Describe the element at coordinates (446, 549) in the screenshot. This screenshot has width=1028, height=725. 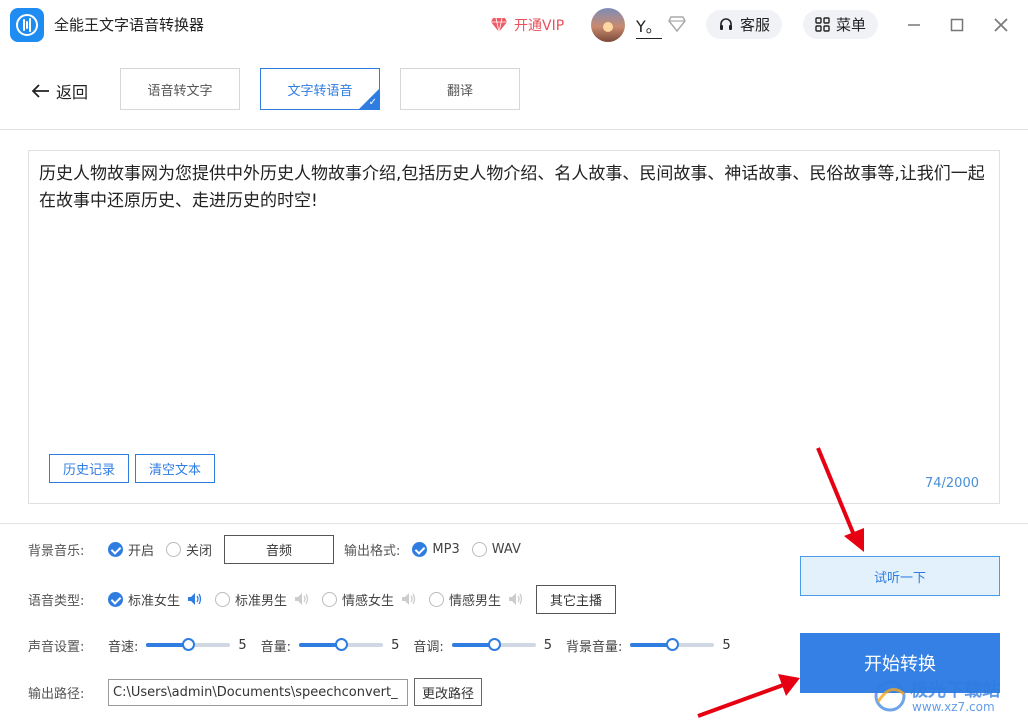
I see `option-label: MP3` at that location.